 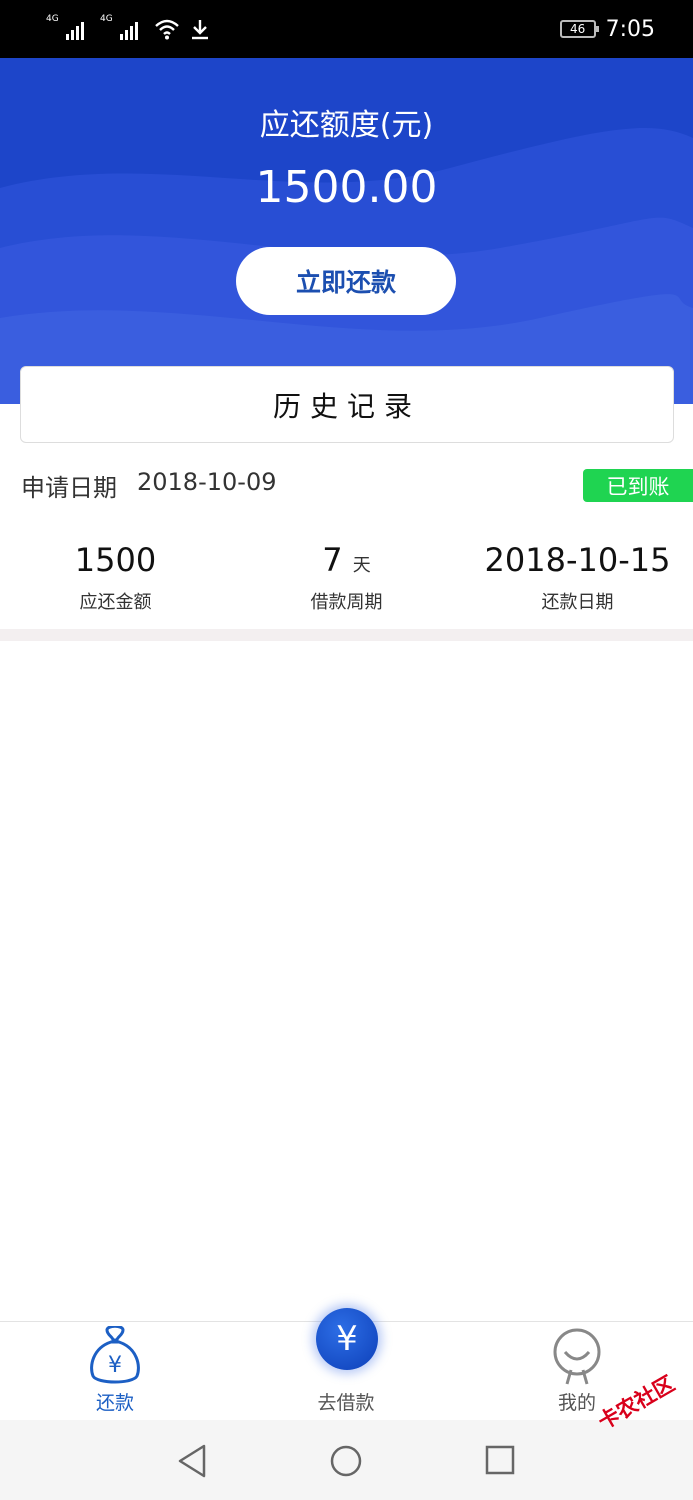 What do you see at coordinates (361, 565) in the screenshot?
I see `period-unit: 天` at bounding box center [361, 565].